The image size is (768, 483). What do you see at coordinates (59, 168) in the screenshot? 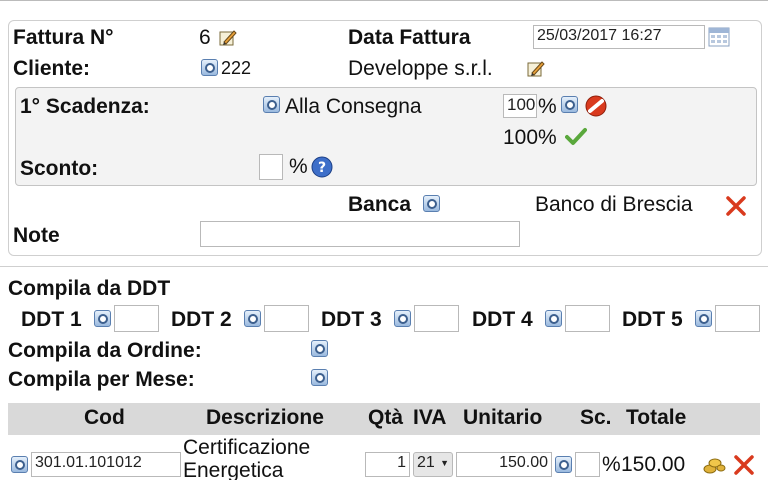
I see `discount-label: Sconto:` at bounding box center [59, 168].